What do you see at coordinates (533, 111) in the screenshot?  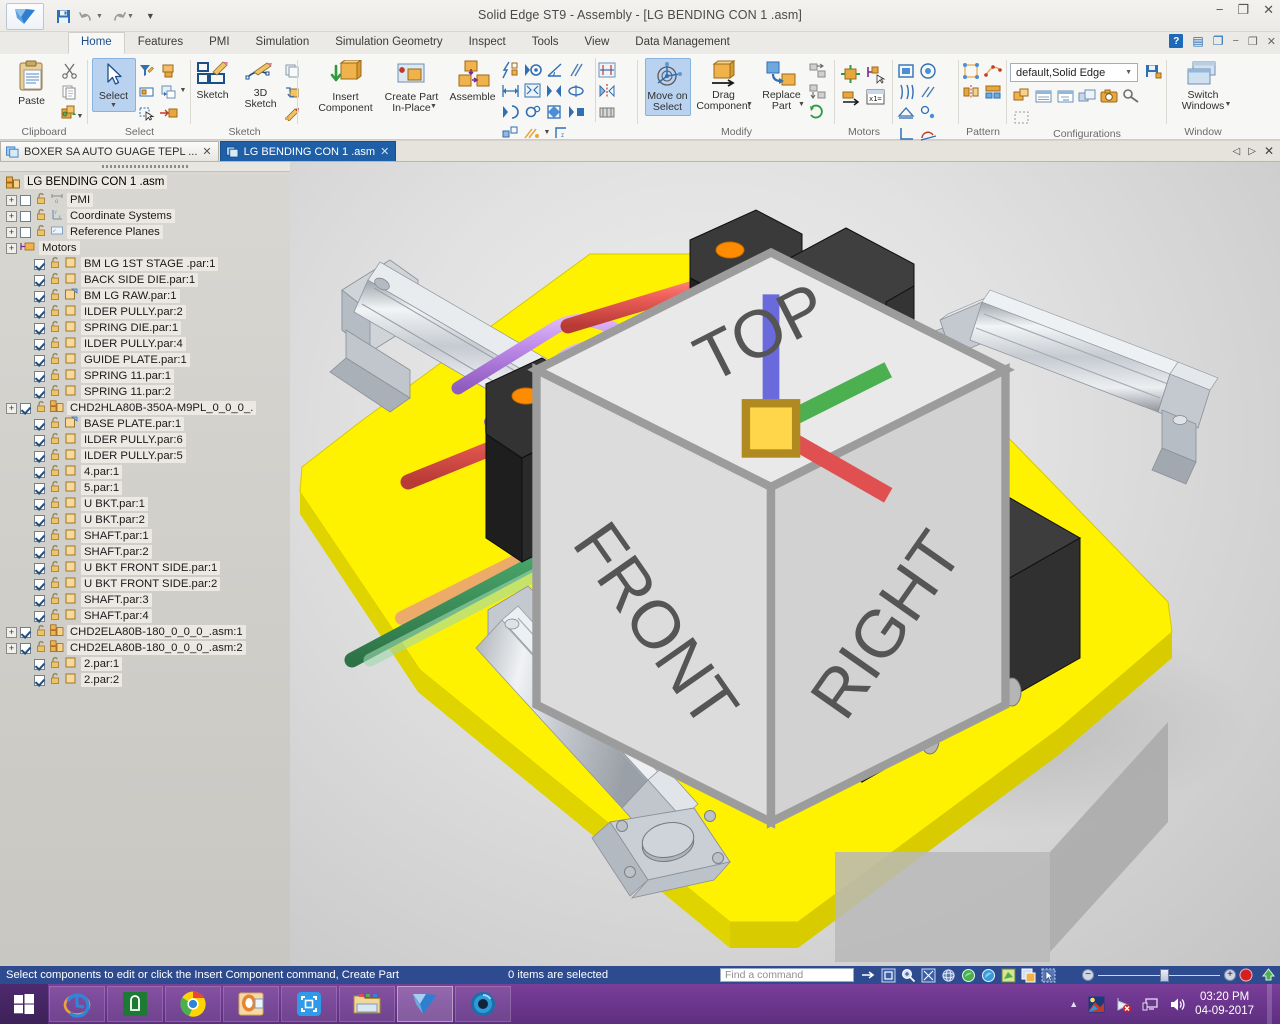 I see `gear-relation-icon` at bounding box center [533, 111].